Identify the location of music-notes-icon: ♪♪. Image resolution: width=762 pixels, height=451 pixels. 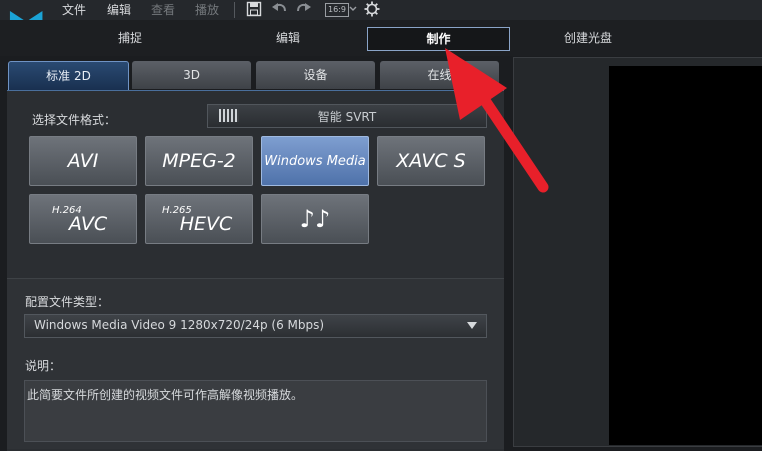
(315, 219).